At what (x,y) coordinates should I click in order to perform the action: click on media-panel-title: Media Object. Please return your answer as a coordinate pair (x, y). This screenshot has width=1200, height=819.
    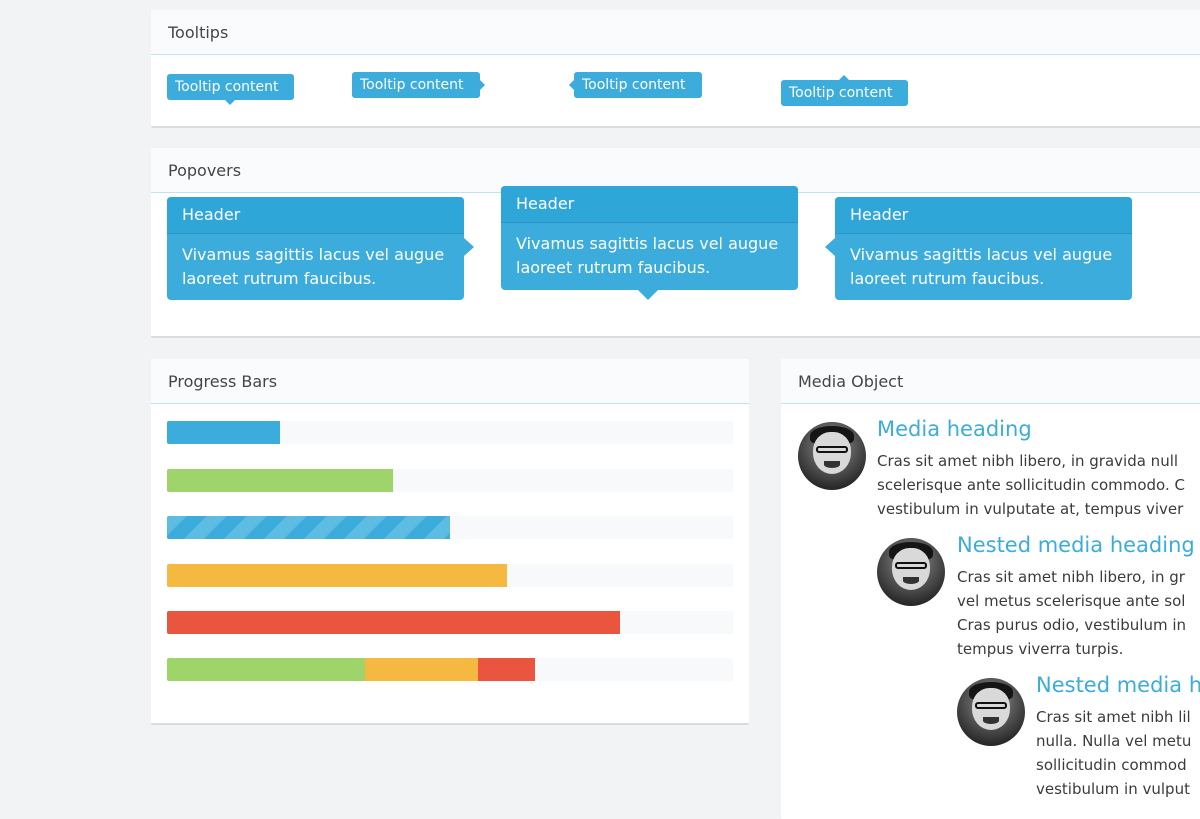
    Looking at the image, I should click on (990, 381).